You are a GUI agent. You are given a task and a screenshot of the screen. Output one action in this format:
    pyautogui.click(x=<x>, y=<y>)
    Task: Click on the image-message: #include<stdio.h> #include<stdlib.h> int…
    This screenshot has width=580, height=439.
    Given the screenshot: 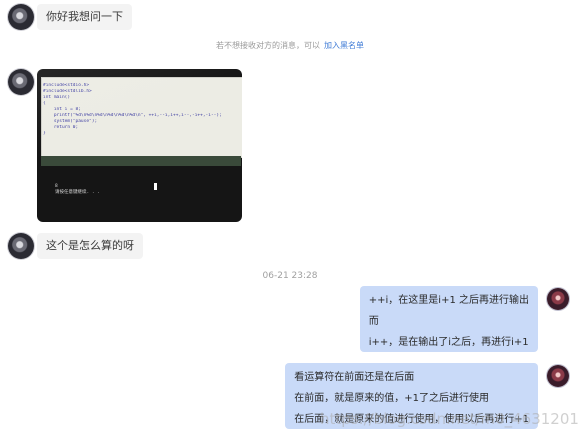 What is the action you would take?
    pyautogui.click(x=139, y=145)
    